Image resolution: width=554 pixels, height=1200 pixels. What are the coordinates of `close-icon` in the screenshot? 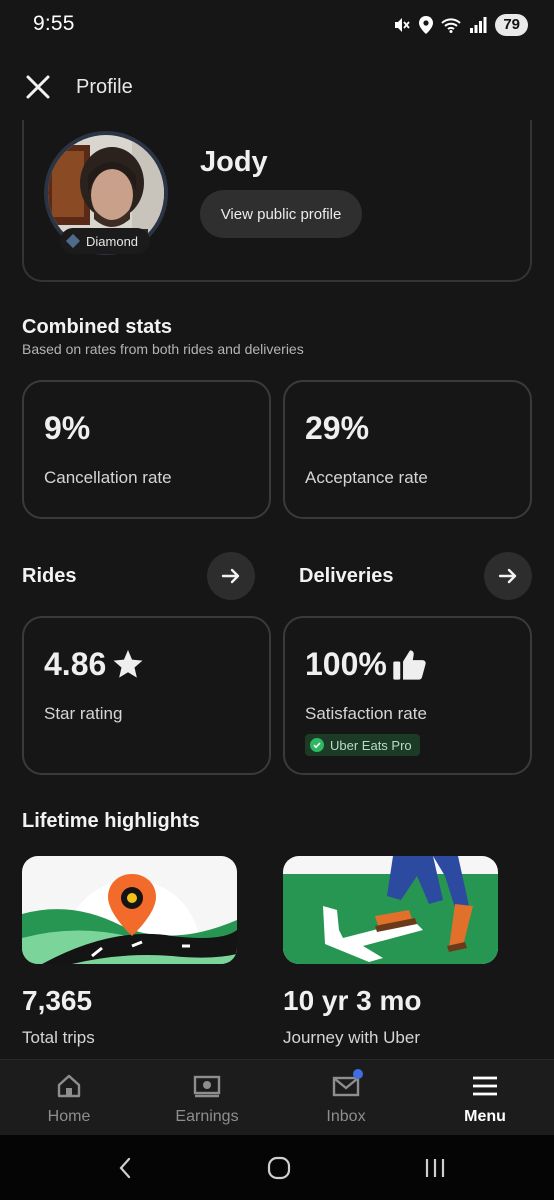 It's located at (38, 87).